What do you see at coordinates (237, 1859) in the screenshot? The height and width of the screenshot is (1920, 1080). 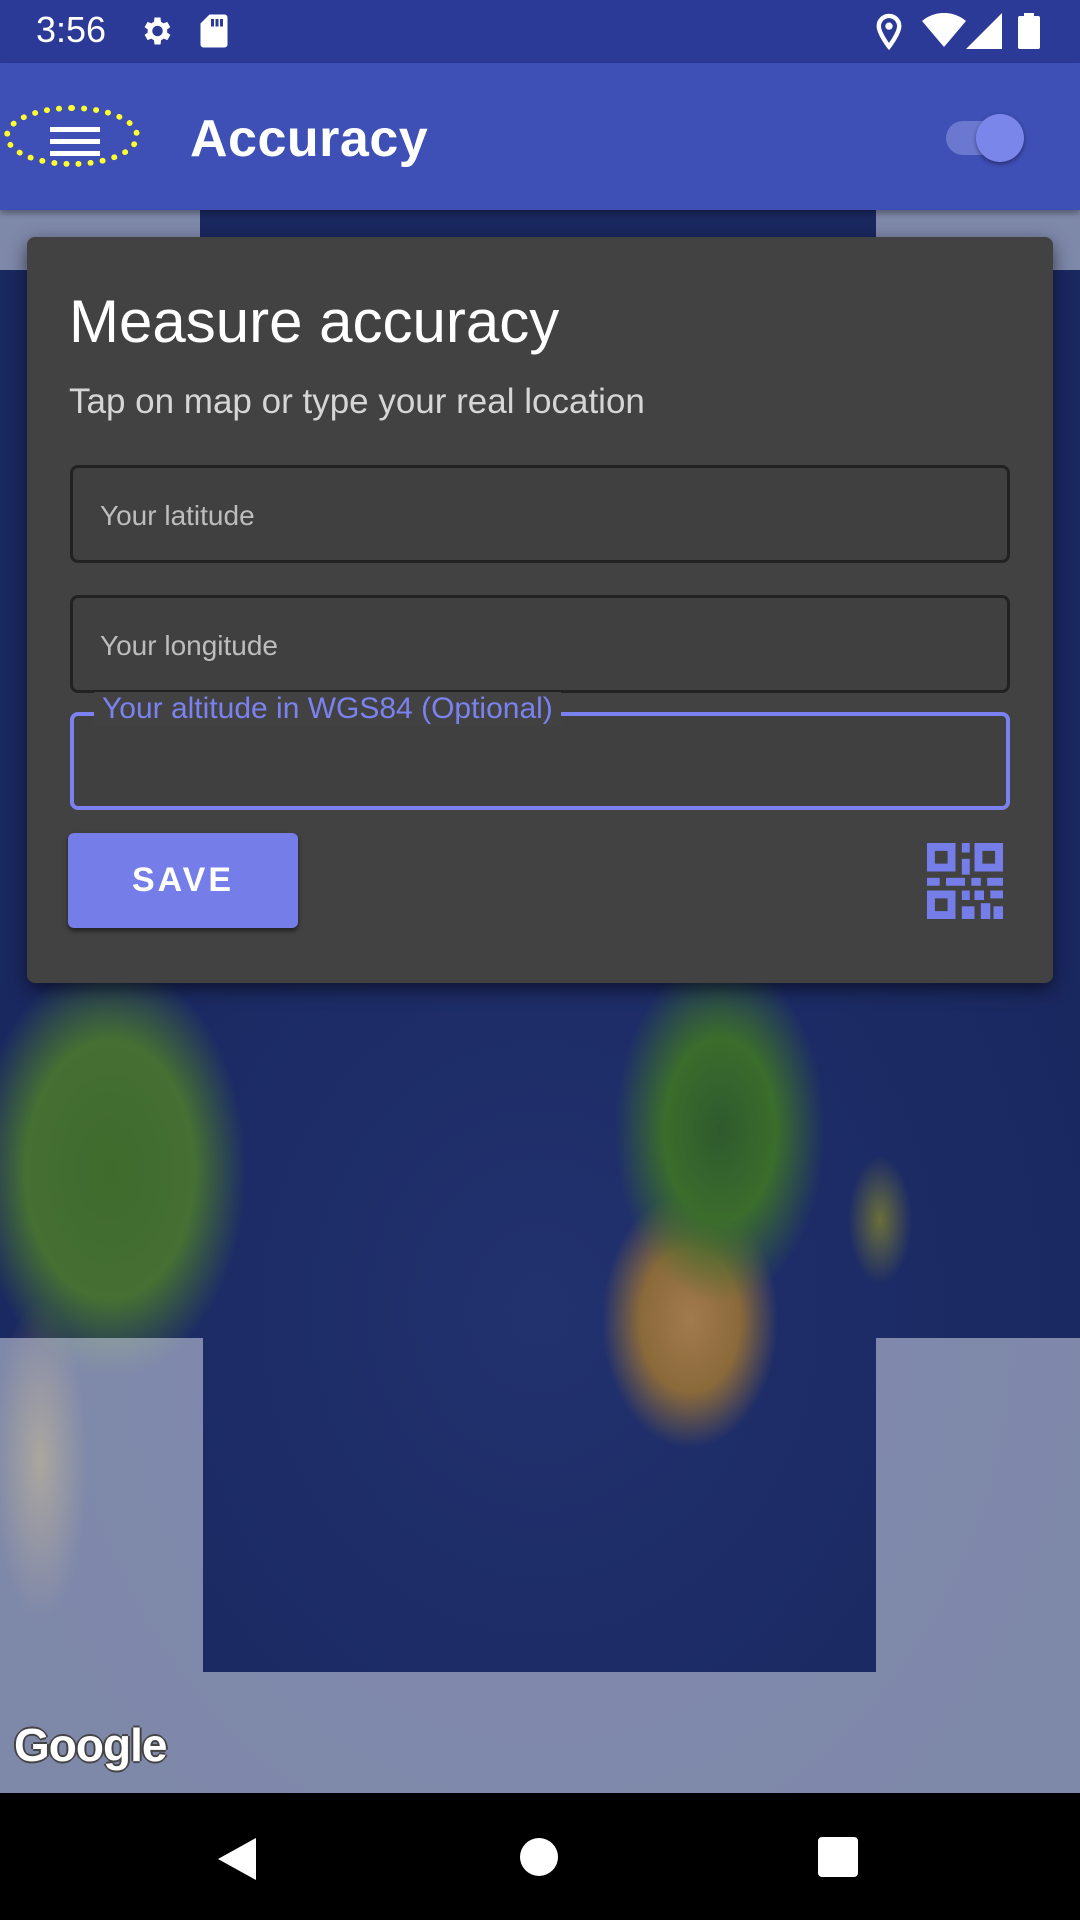 I see `back-icon` at bounding box center [237, 1859].